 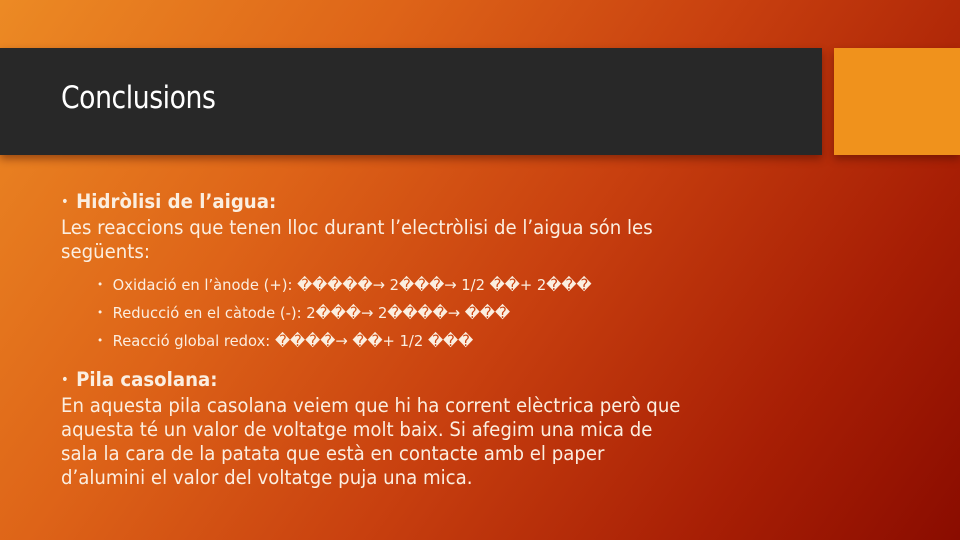 What do you see at coordinates (139, 379) in the screenshot?
I see `section-heading-pila: • Pila casolana:` at bounding box center [139, 379].